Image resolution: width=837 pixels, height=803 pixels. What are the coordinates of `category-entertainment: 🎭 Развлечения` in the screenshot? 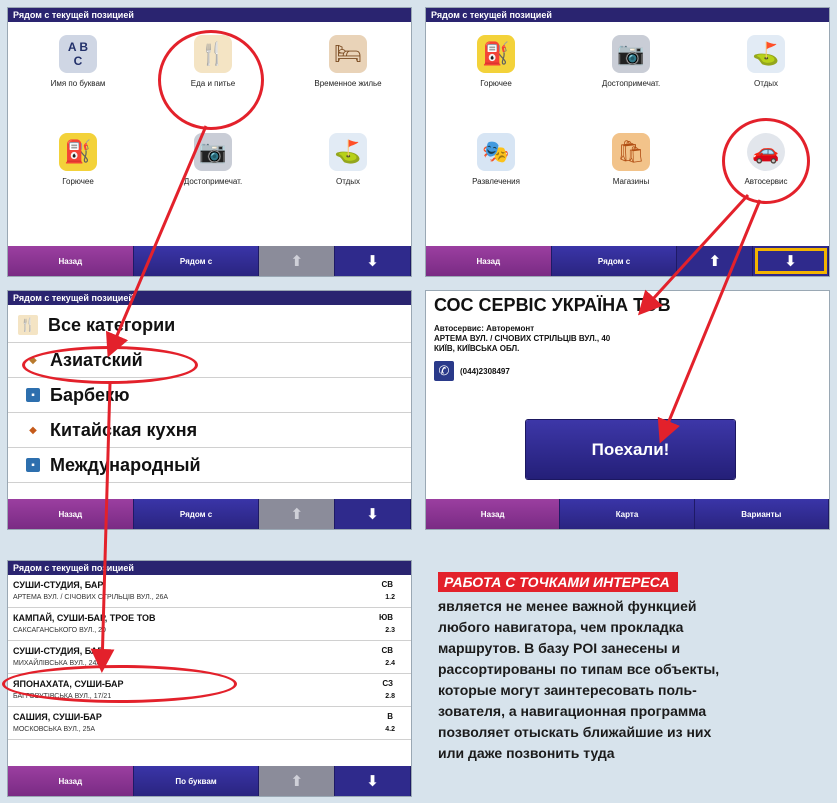 It's located at (496, 159).